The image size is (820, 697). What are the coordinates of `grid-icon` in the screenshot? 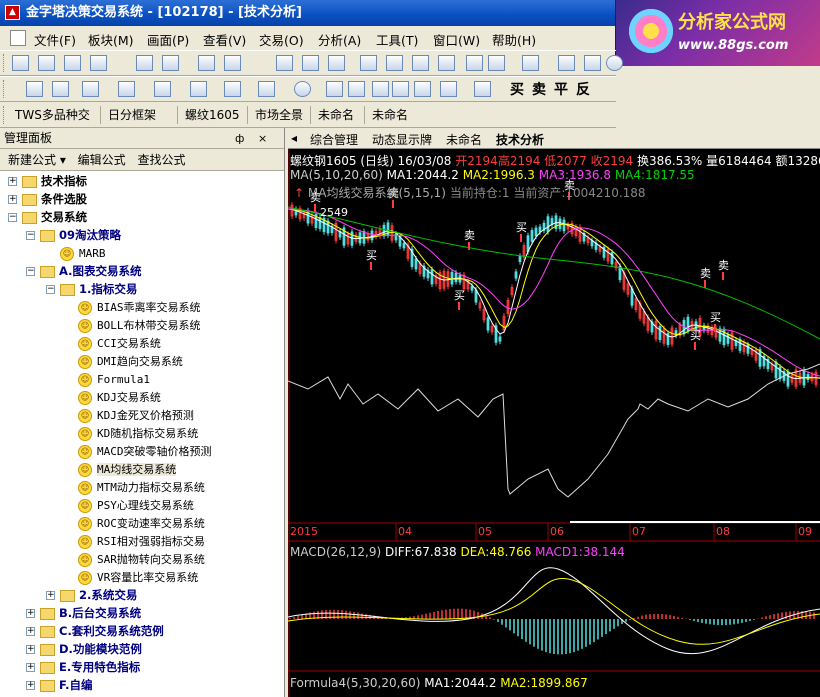 It's located at (284, 63).